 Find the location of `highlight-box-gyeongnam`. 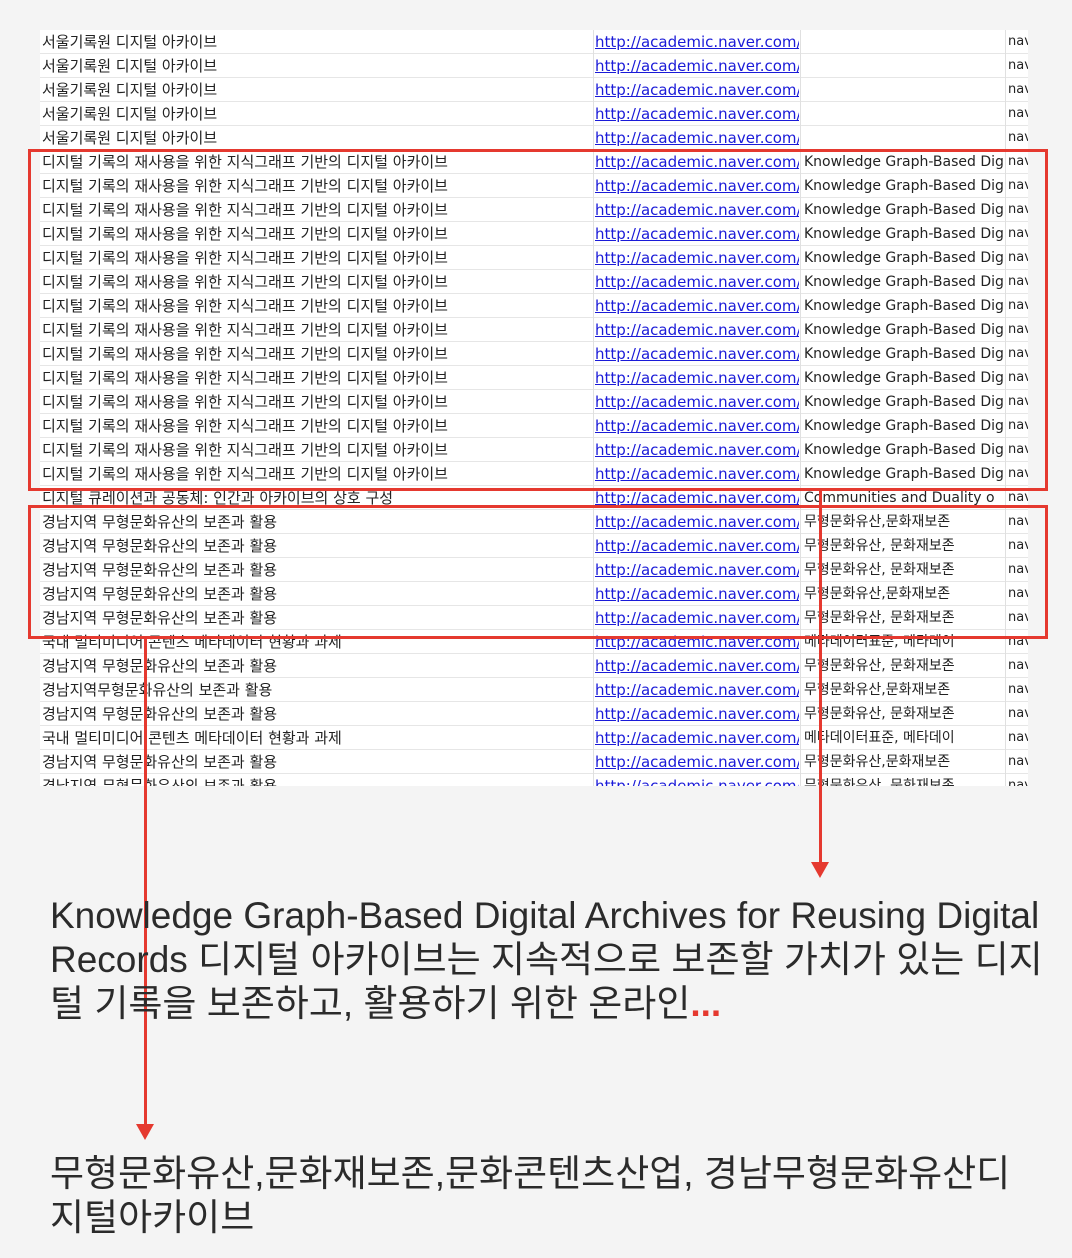

highlight-box-gyeongnam is located at coordinates (538, 572).